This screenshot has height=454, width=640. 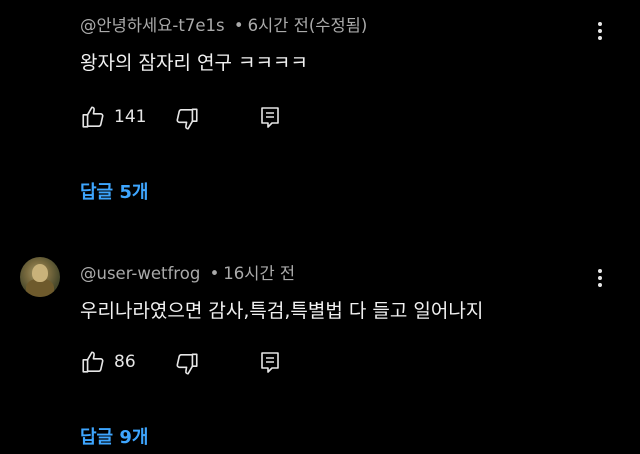 What do you see at coordinates (152, 25) in the screenshot?
I see `comment-author: @안녕하세요-t7e1s` at bounding box center [152, 25].